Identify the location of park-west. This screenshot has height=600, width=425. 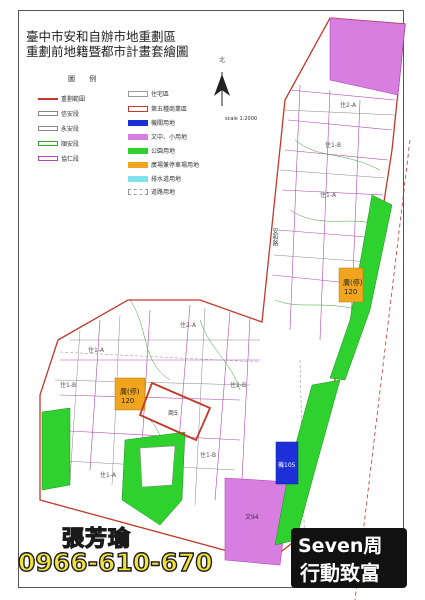
(56, 449).